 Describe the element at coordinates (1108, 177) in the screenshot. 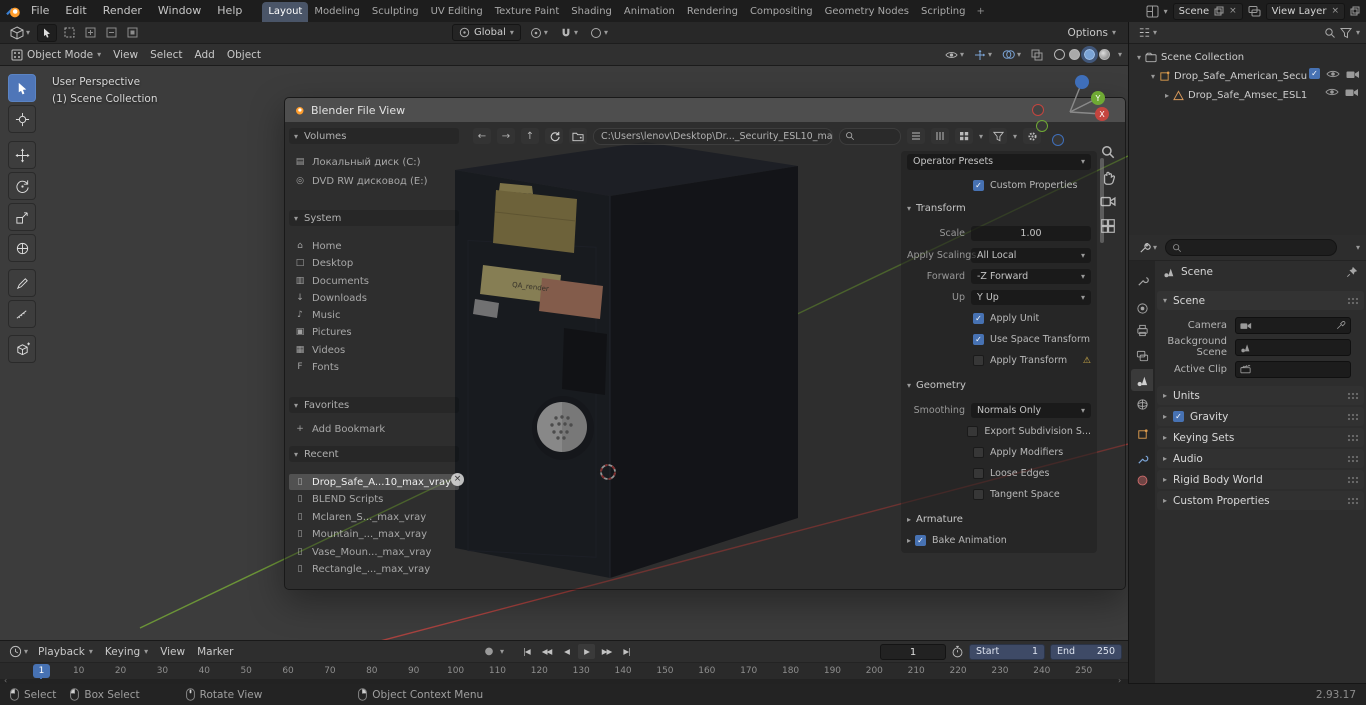

I see `pan-hand-icon` at that location.